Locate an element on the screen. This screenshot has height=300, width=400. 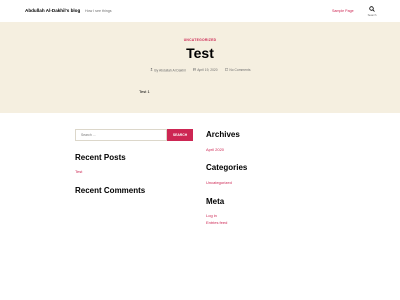
post-excerpt: Test 1 is located at coordinates (144, 91).